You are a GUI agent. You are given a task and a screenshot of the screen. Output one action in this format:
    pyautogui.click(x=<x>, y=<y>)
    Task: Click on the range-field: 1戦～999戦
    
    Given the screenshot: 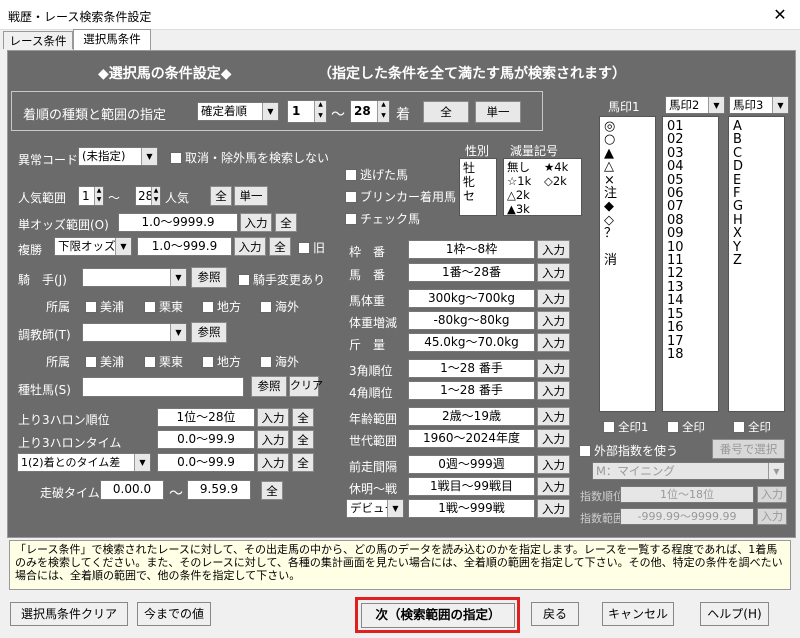 What is the action you would take?
    pyautogui.click(x=471, y=508)
    